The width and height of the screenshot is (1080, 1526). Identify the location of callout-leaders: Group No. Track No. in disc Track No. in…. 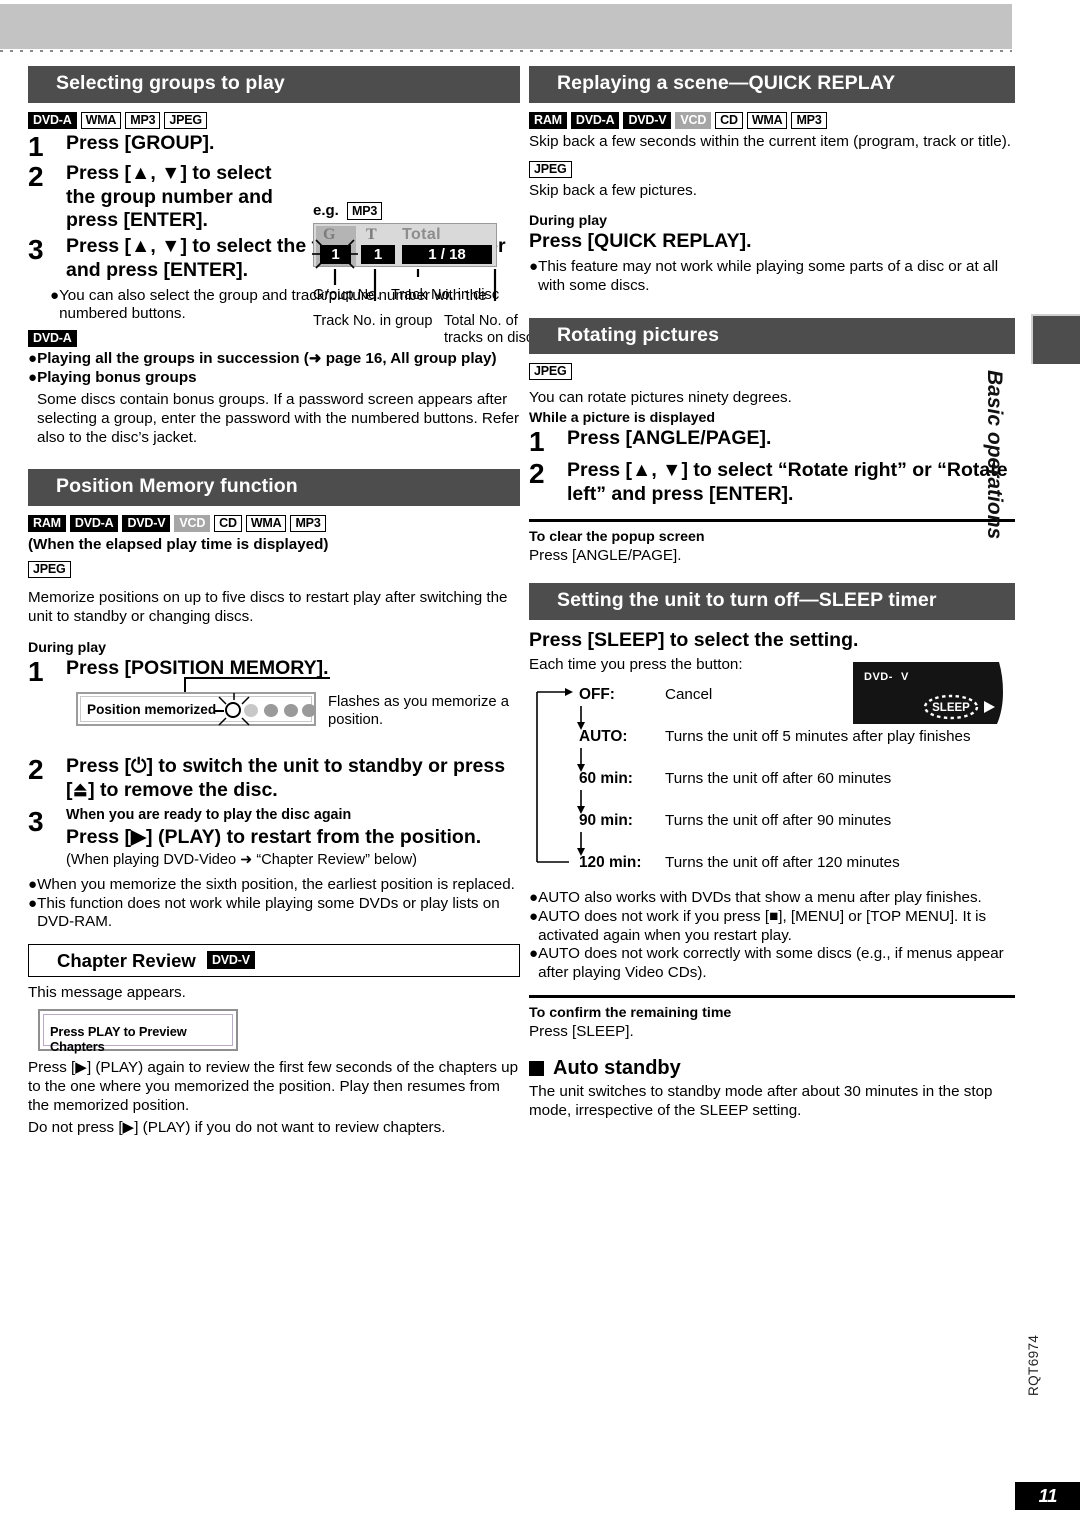
(430, 311).